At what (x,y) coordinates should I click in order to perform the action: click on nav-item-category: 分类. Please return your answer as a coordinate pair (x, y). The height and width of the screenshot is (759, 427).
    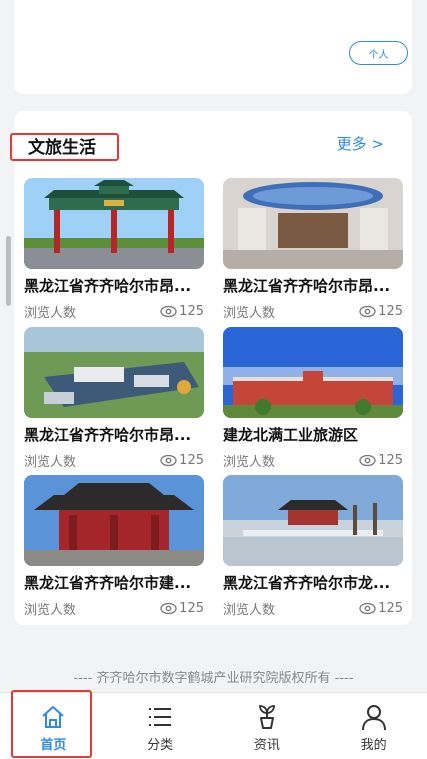
    Looking at the image, I should click on (160, 726).